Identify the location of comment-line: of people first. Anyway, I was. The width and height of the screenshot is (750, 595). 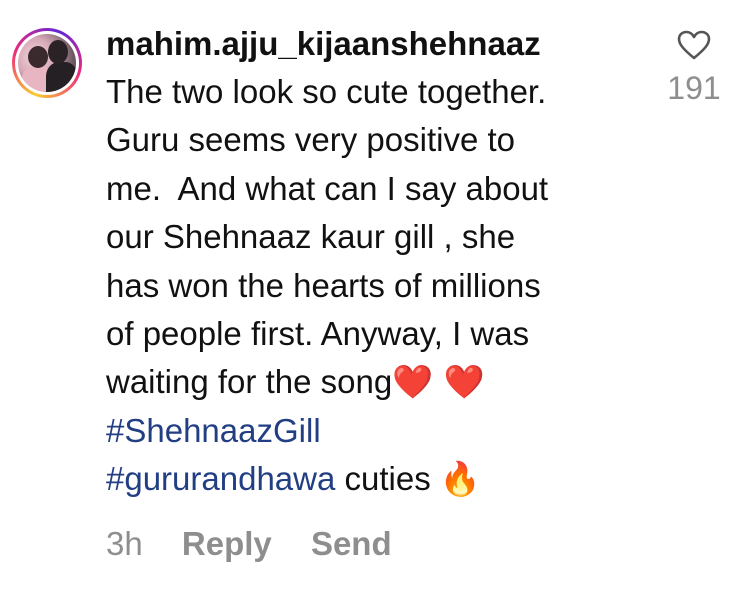
(318, 334).